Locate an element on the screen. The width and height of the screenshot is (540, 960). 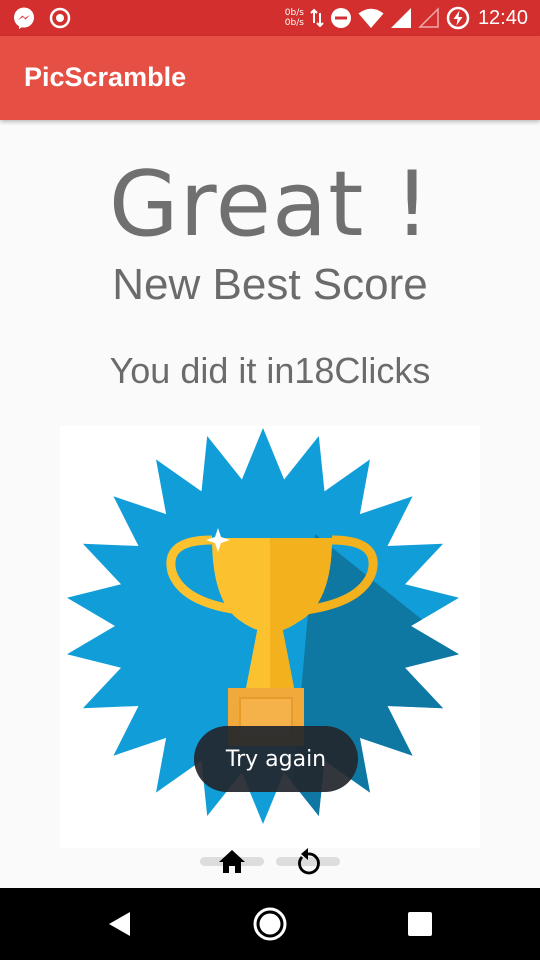
home-icon is located at coordinates (232, 861).